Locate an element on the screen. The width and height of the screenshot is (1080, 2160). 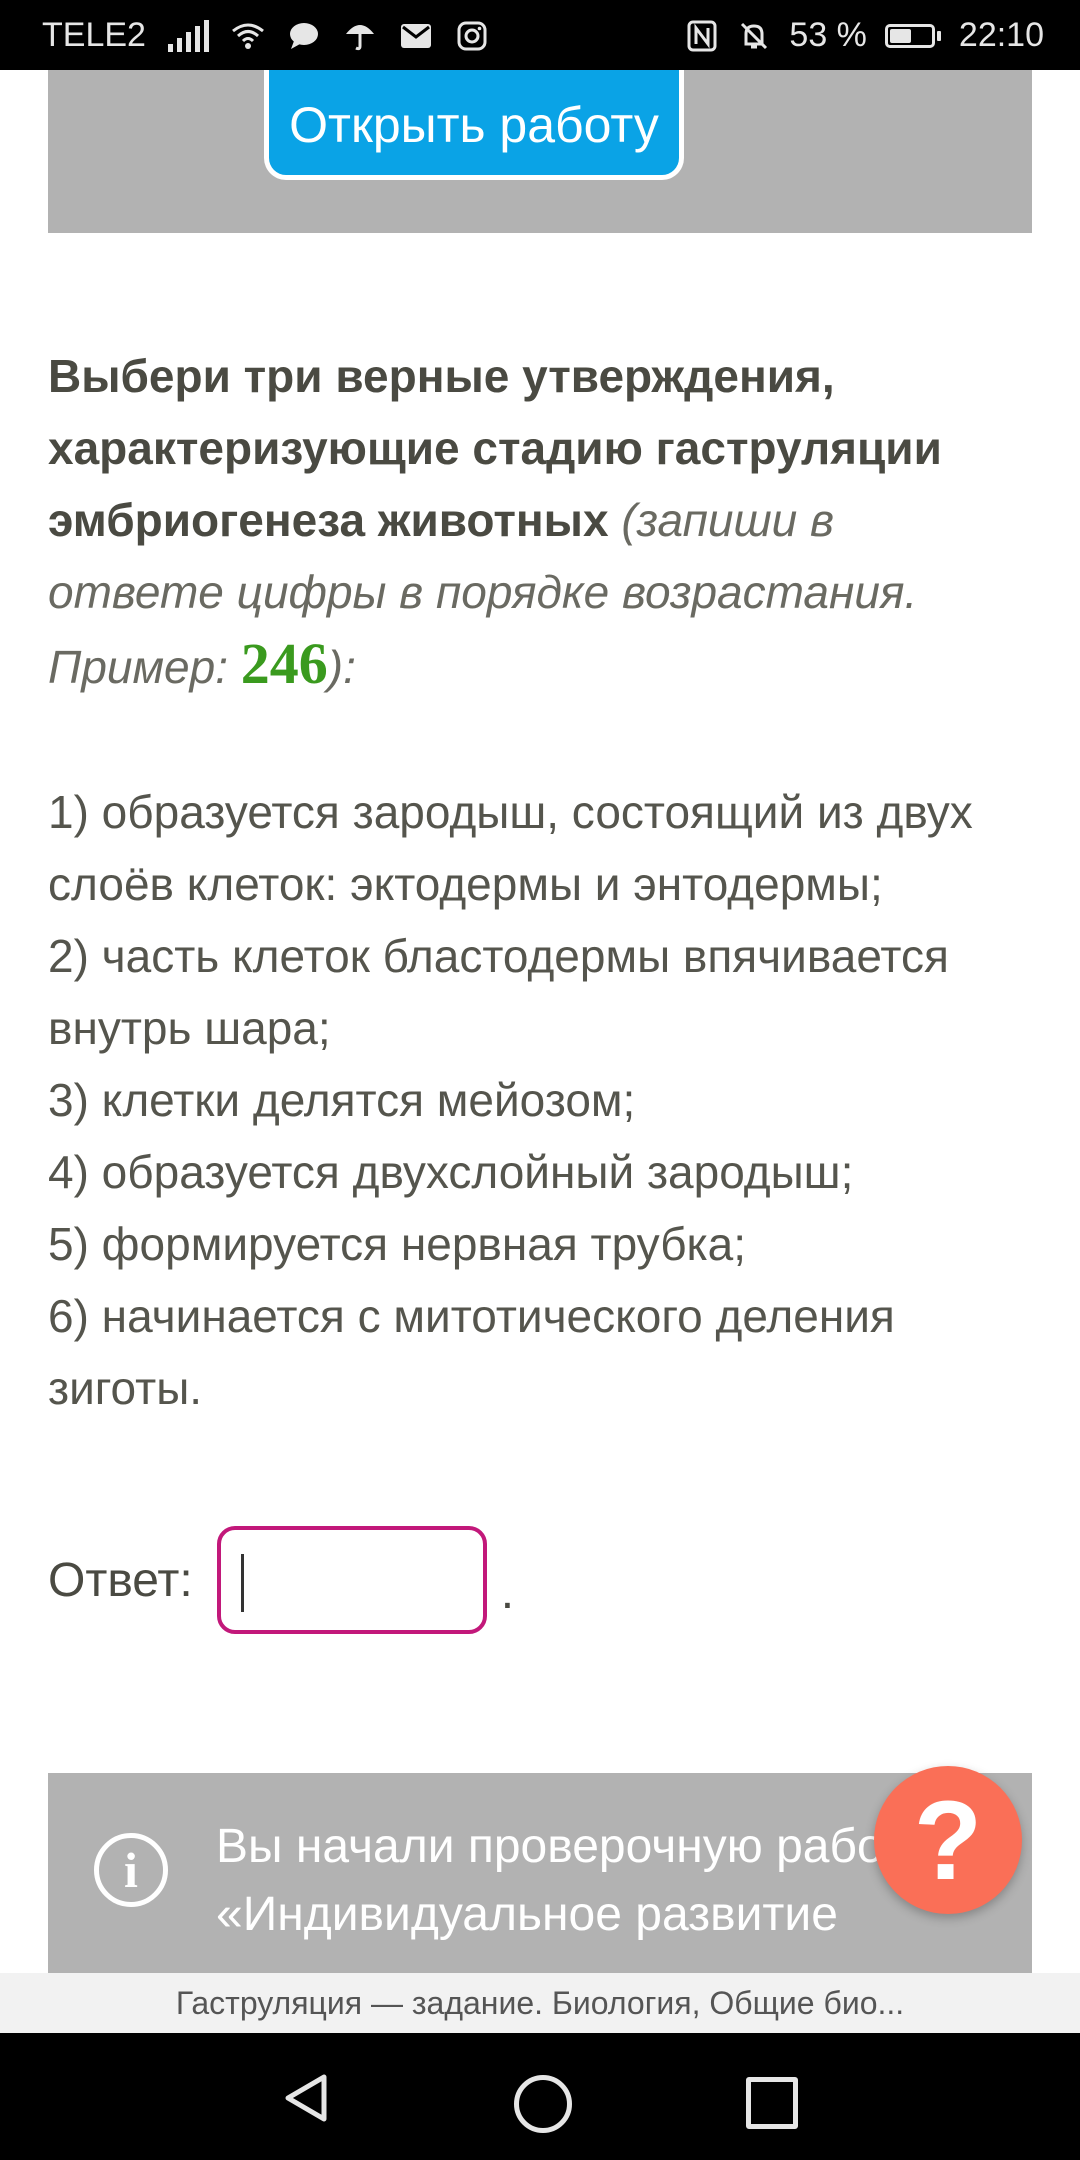
navigation-bar is located at coordinates (540, 2096).